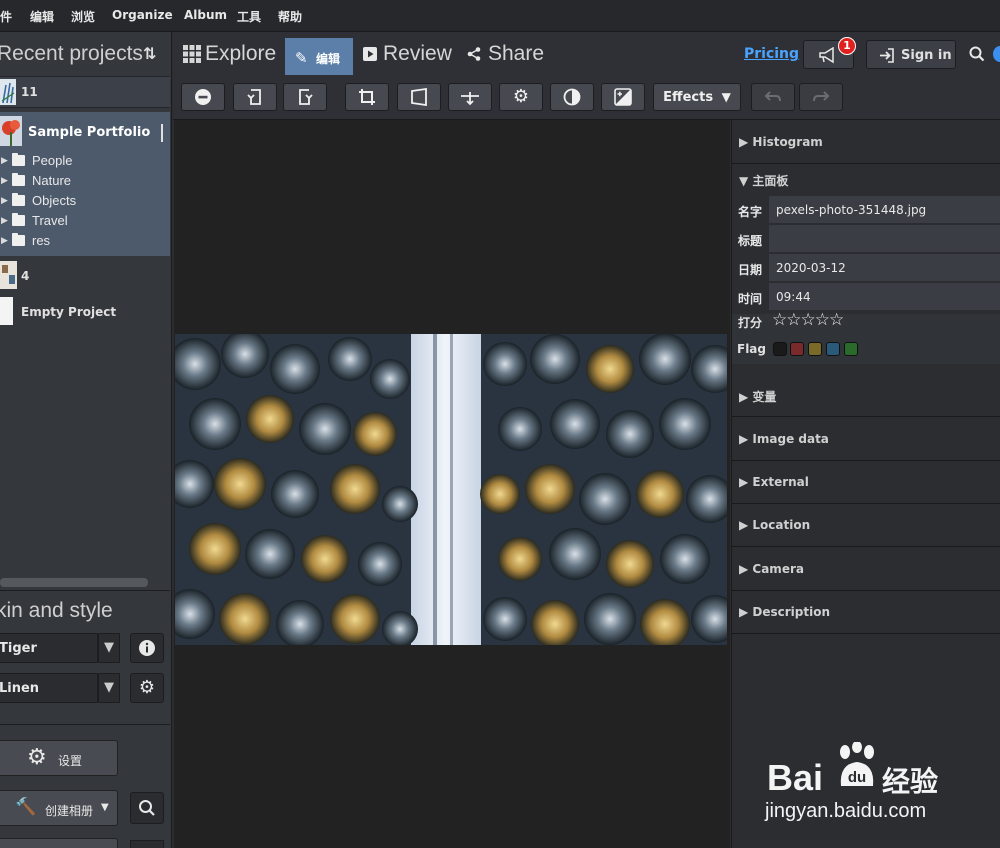 The height and width of the screenshot is (848, 1000). I want to click on project-name: 4, so click(25, 276).